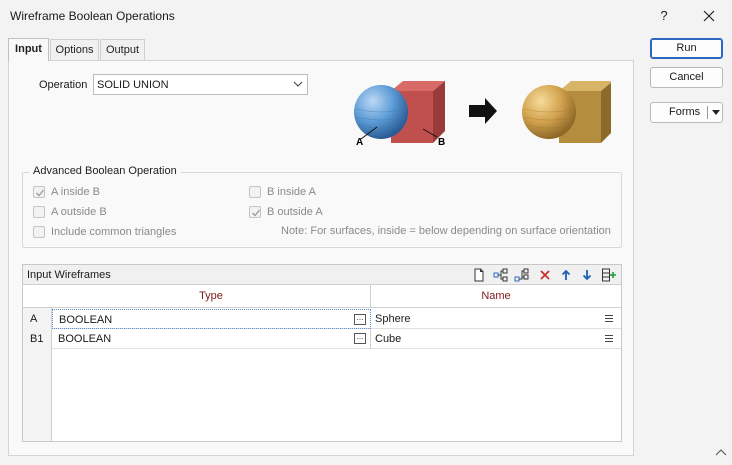 This screenshot has height=465, width=732. I want to click on operation-select: SOLID UNION, so click(200, 84).